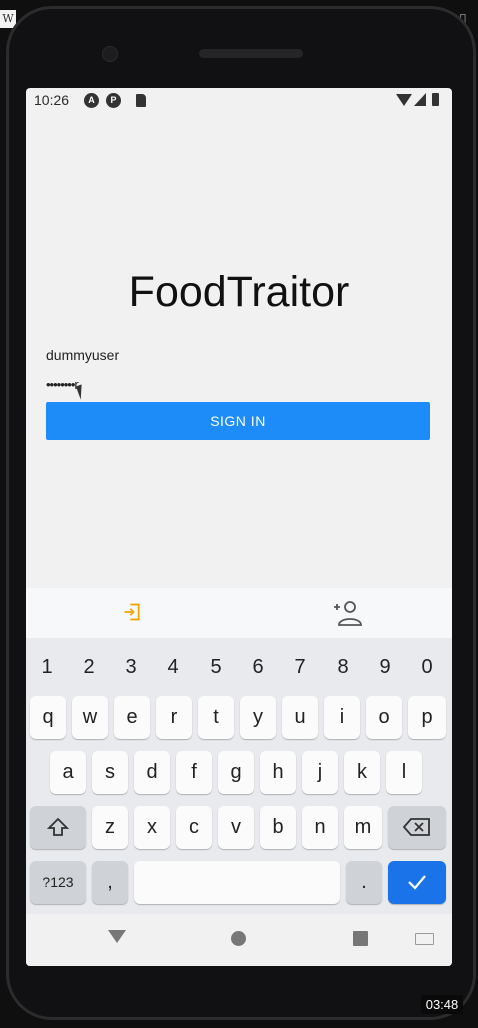  What do you see at coordinates (173, 668) in the screenshot?
I see `key-4: 4` at bounding box center [173, 668].